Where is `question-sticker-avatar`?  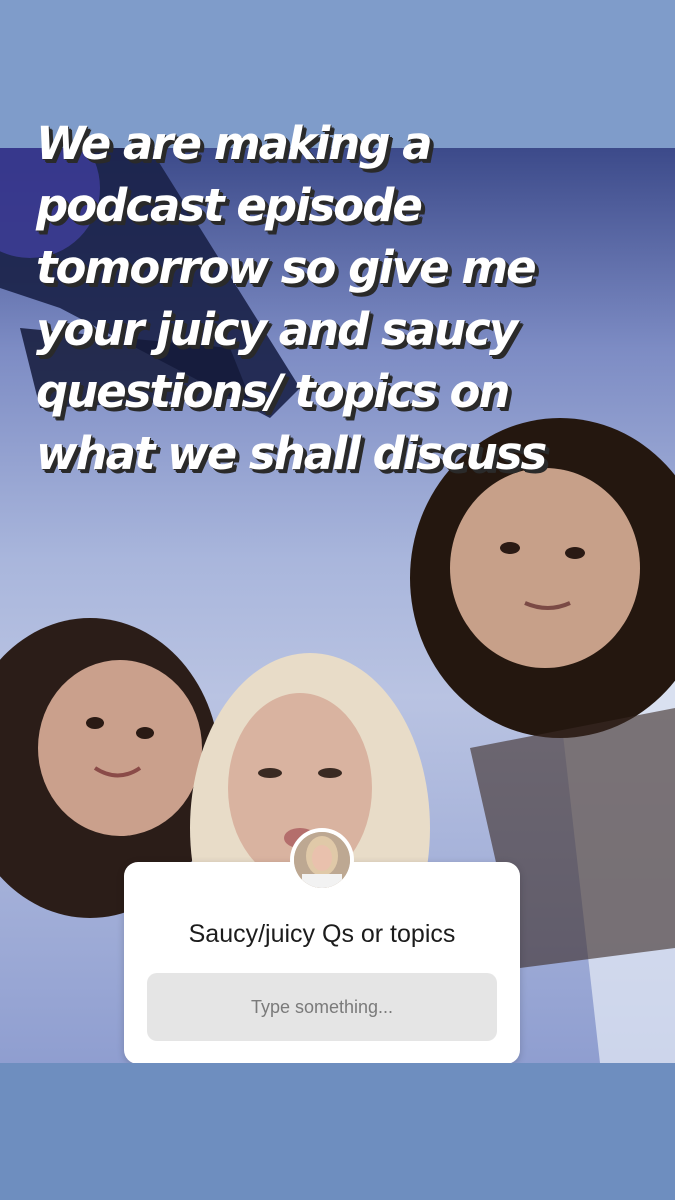 question-sticker-avatar is located at coordinates (322, 860).